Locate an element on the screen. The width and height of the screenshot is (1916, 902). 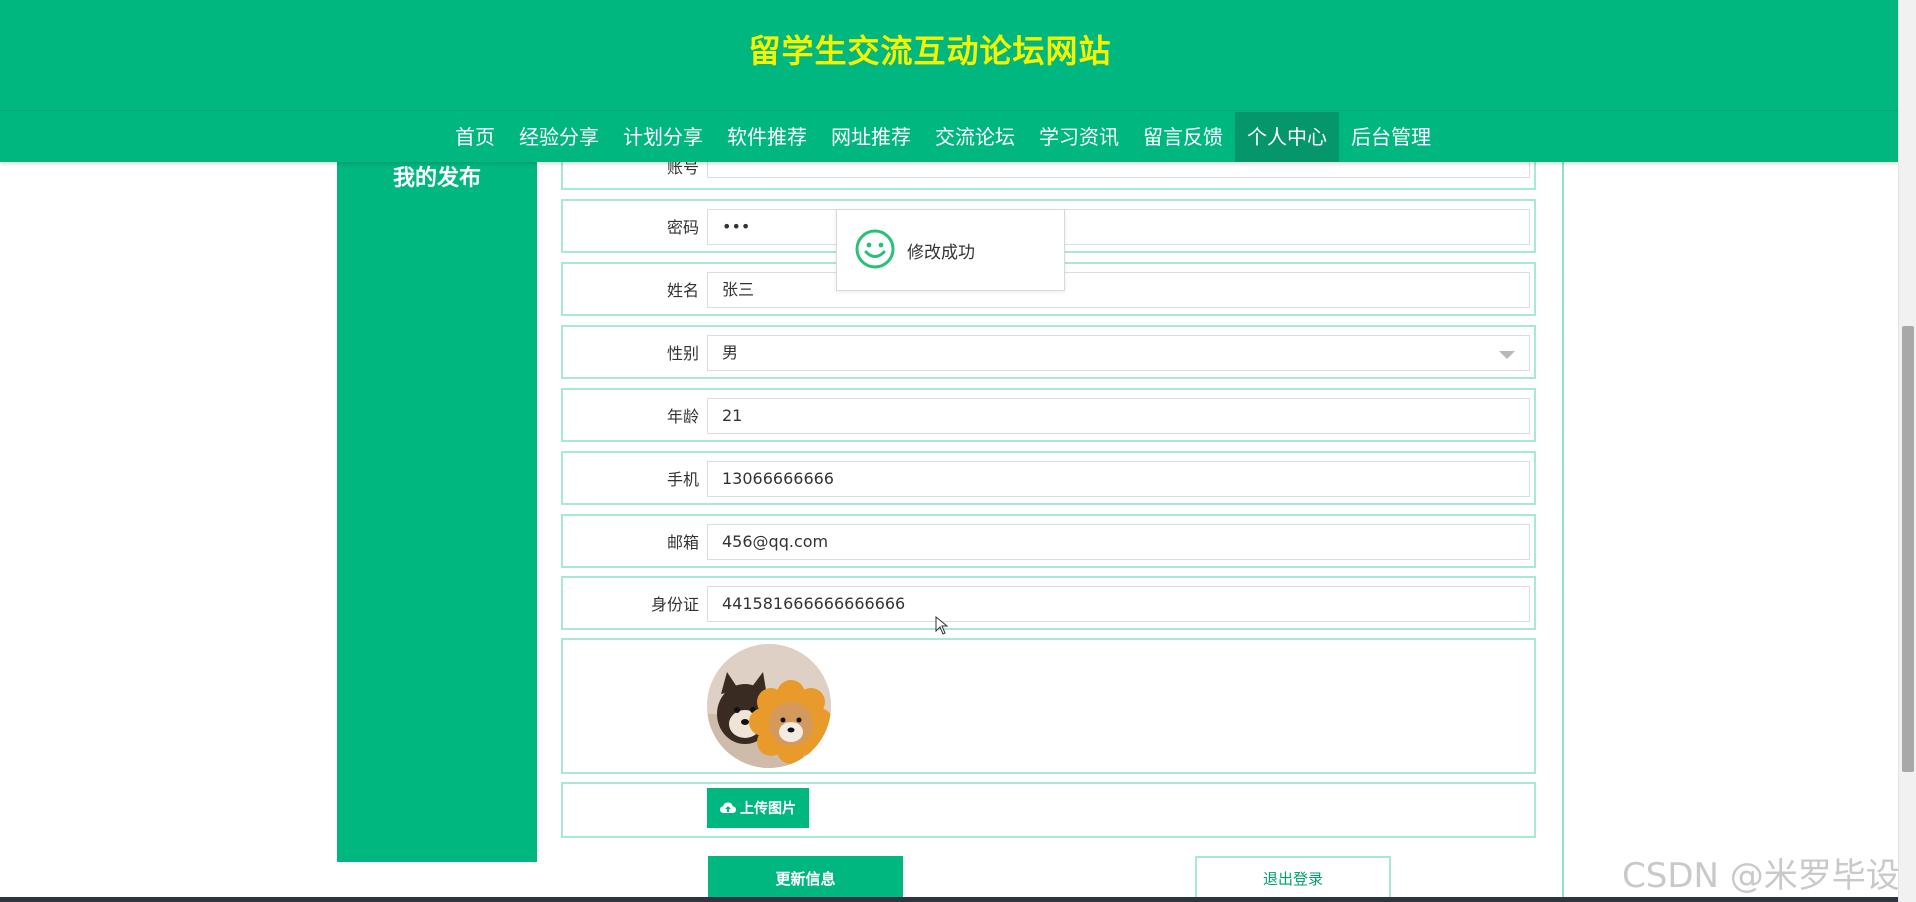
phone-label: 手机 is located at coordinates (682, 479).